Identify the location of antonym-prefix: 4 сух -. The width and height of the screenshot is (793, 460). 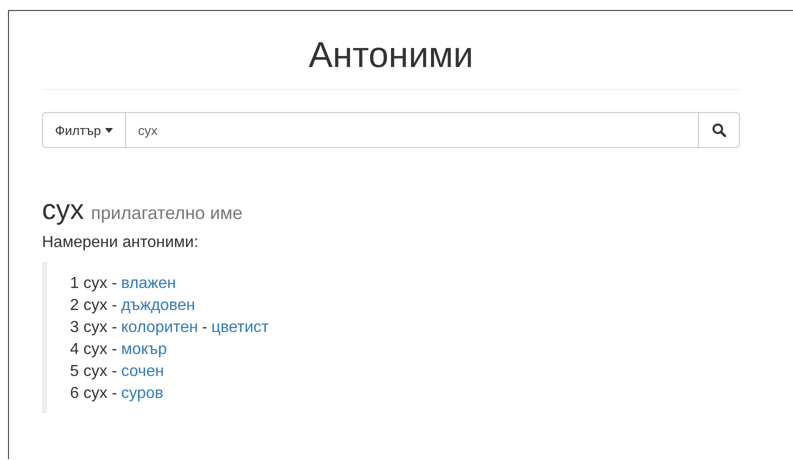
(94, 350).